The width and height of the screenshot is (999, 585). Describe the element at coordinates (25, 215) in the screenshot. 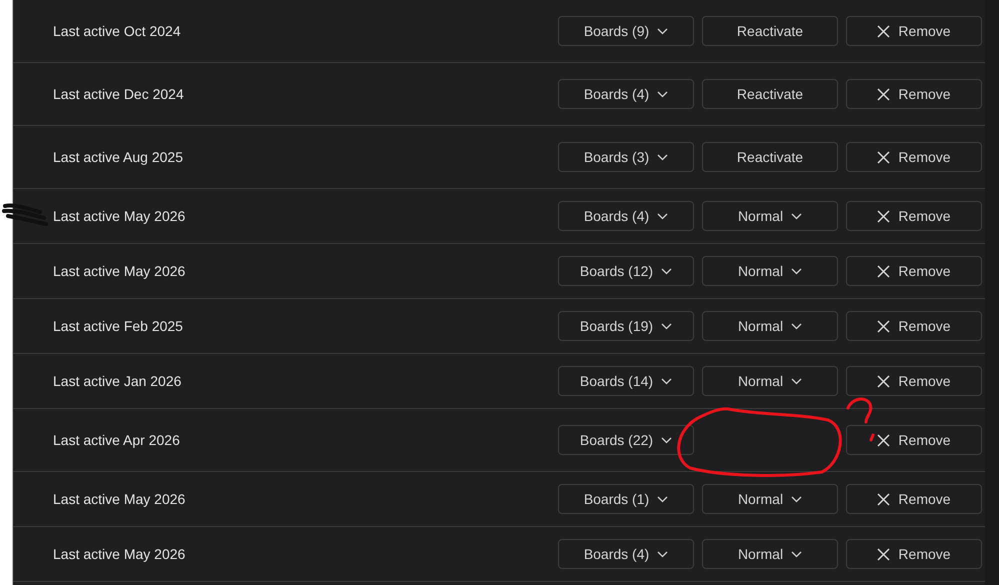

I see `scribble-drawing` at that location.